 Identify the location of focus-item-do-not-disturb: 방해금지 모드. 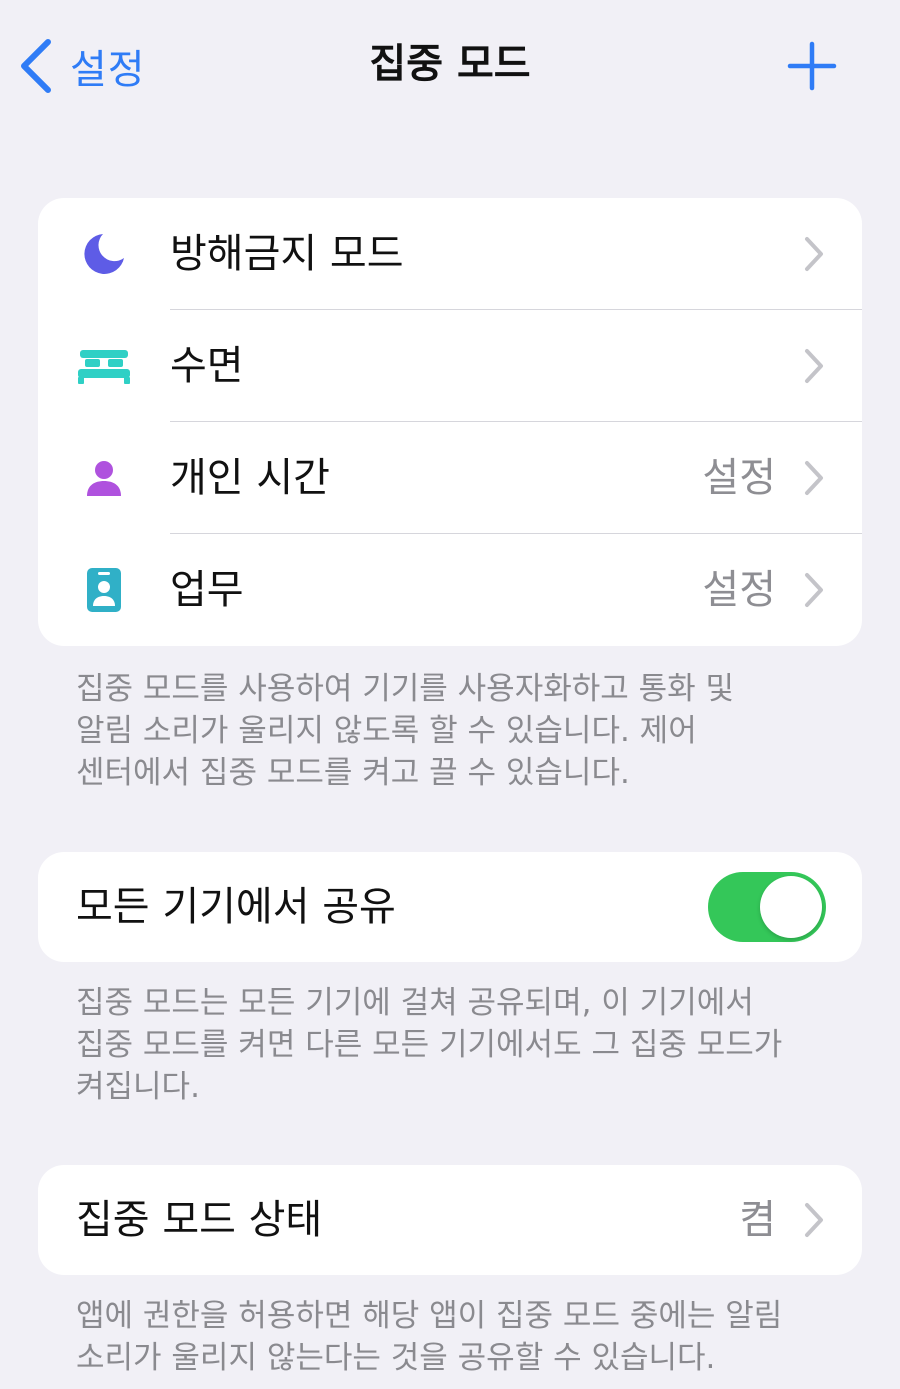
(450, 254).